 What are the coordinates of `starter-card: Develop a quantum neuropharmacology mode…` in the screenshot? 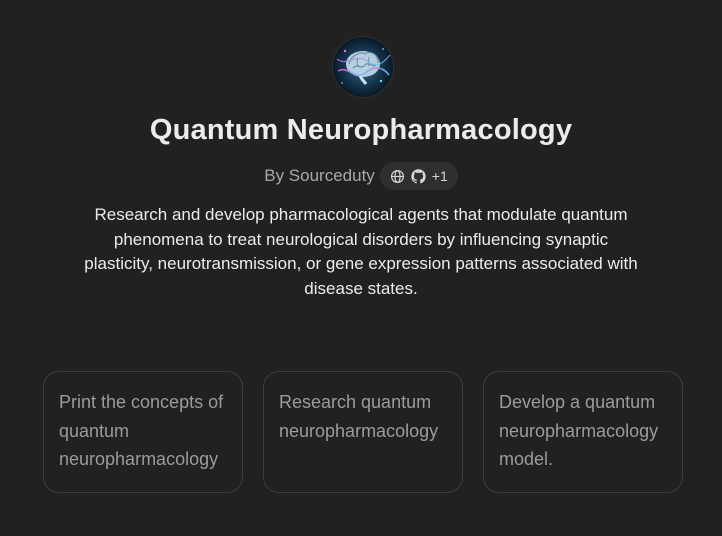 It's located at (583, 432).